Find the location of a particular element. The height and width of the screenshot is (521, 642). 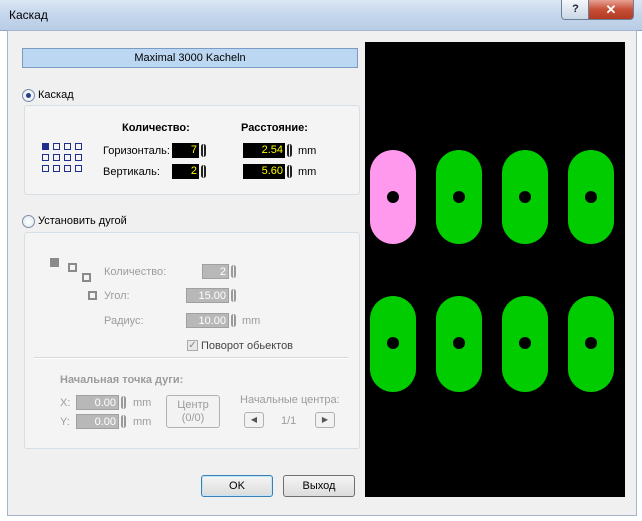

cascade-radio is located at coordinates (28, 95).